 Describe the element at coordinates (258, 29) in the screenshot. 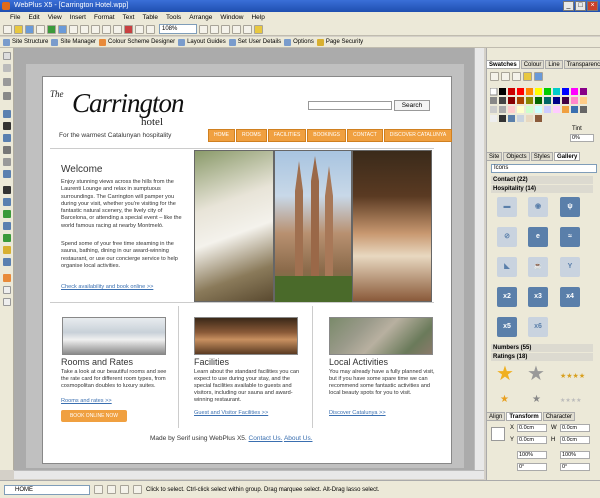

I see `lock-icon` at that location.